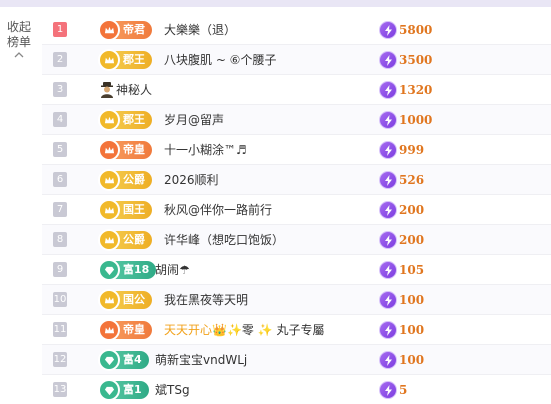  What do you see at coordinates (296, 90) in the screenshot?
I see `leaderboard-row: 3 神秘人 1320` at bounding box center [296, 90].